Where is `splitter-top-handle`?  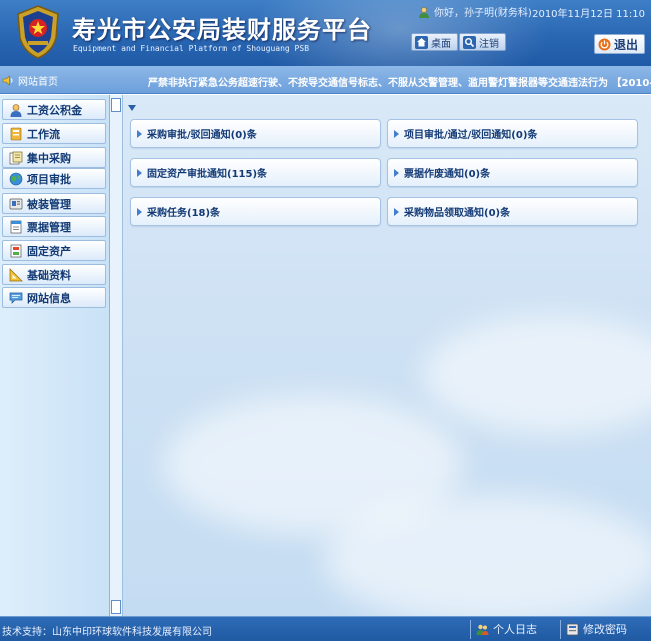
splitter-top-handle is located at coordinates (116, 105).